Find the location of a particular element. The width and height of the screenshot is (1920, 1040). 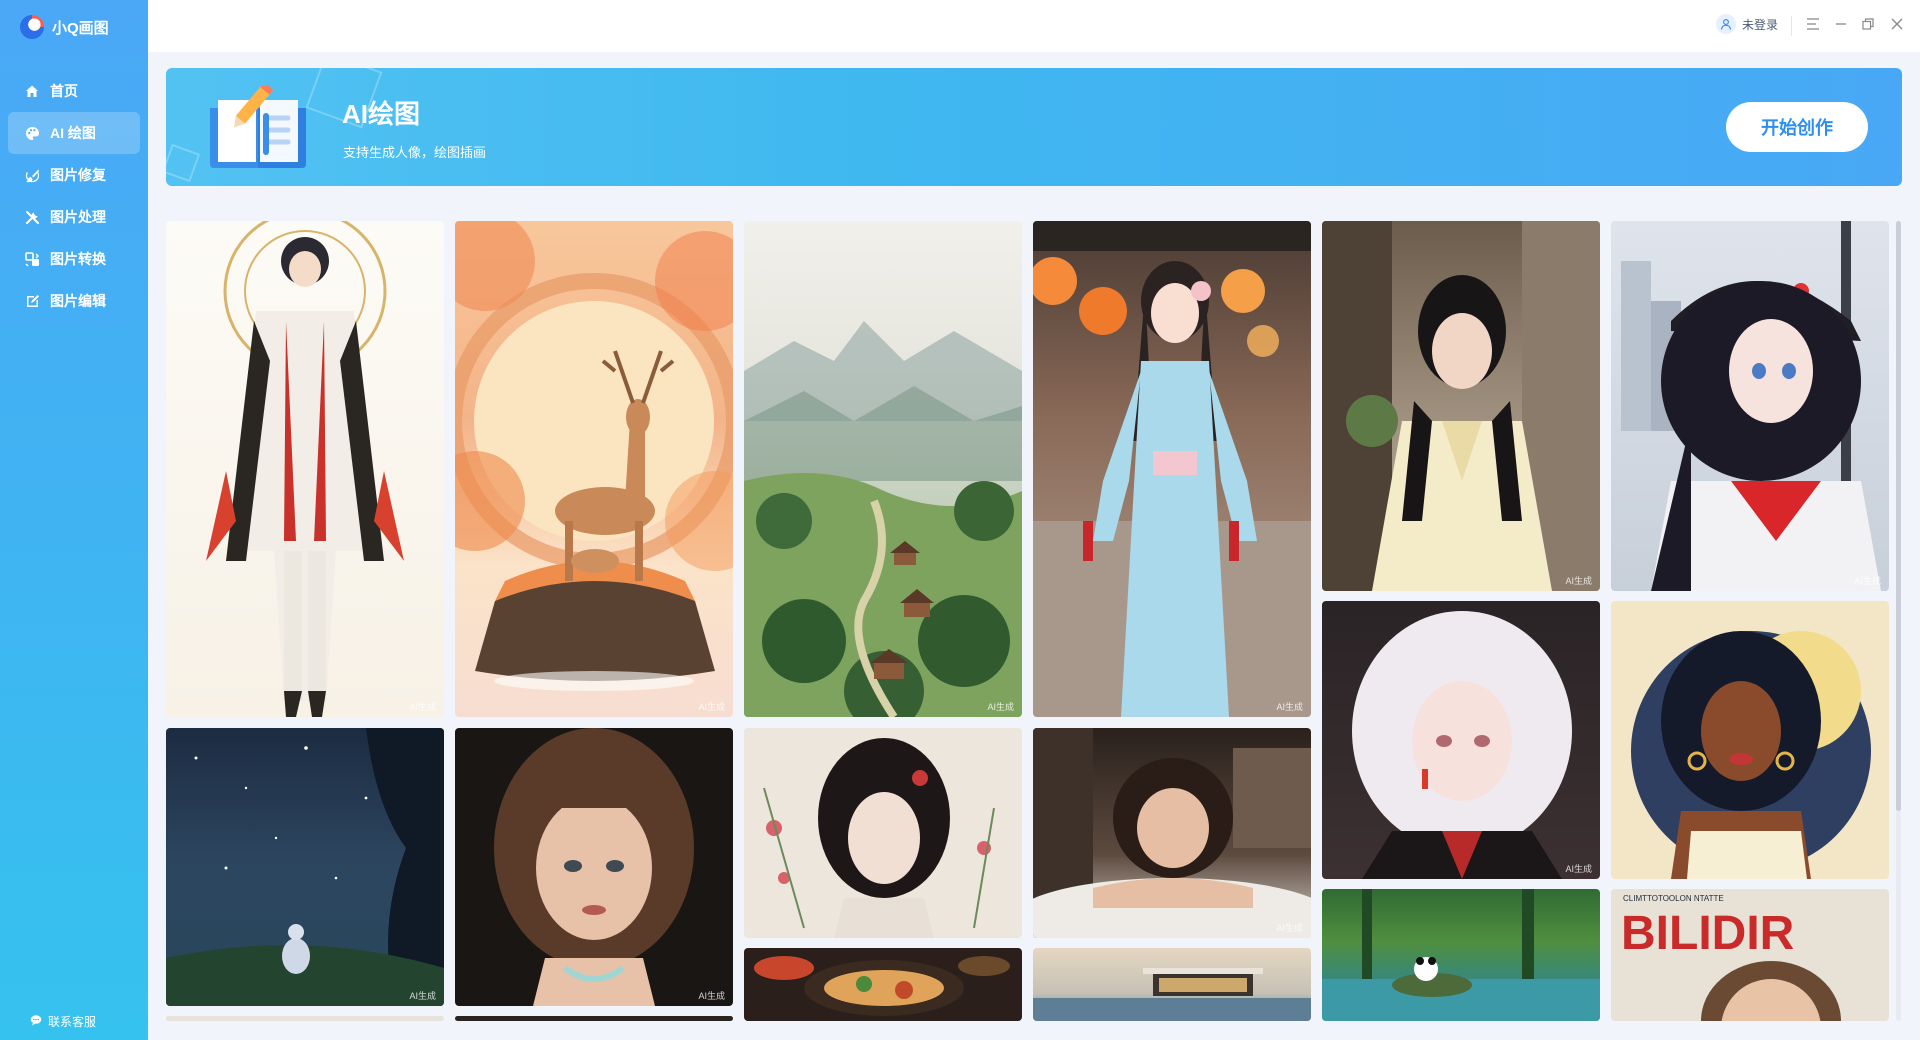

banner-subtitle: 支持生成人像，绘图插画 is located at coordinates (415, 152).